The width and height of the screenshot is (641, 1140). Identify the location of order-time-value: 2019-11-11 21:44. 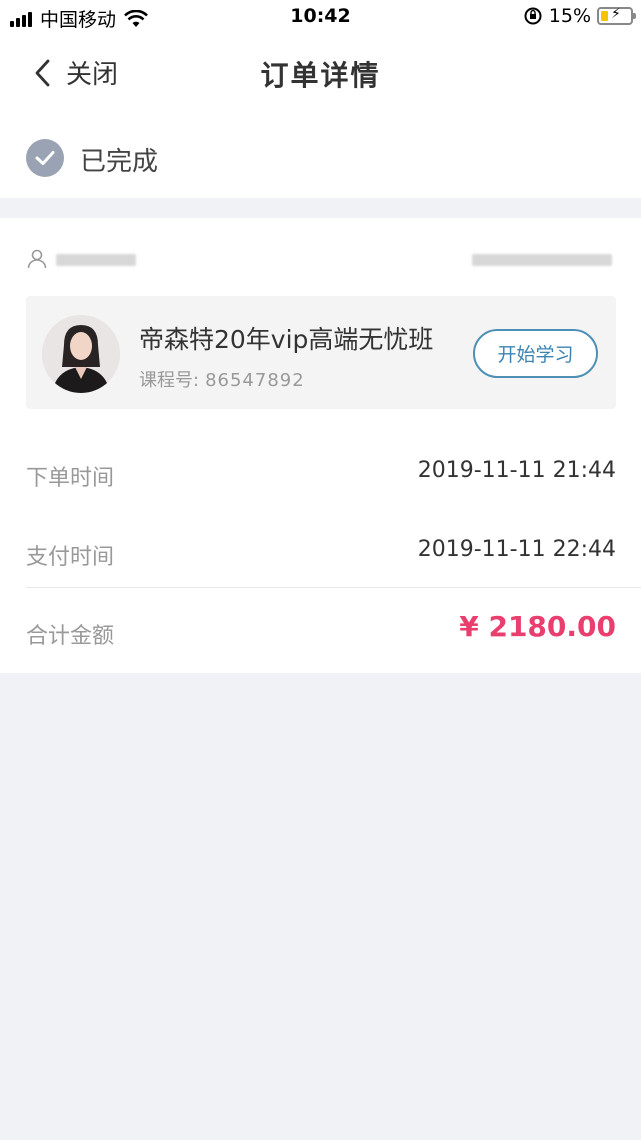
(516, 470).